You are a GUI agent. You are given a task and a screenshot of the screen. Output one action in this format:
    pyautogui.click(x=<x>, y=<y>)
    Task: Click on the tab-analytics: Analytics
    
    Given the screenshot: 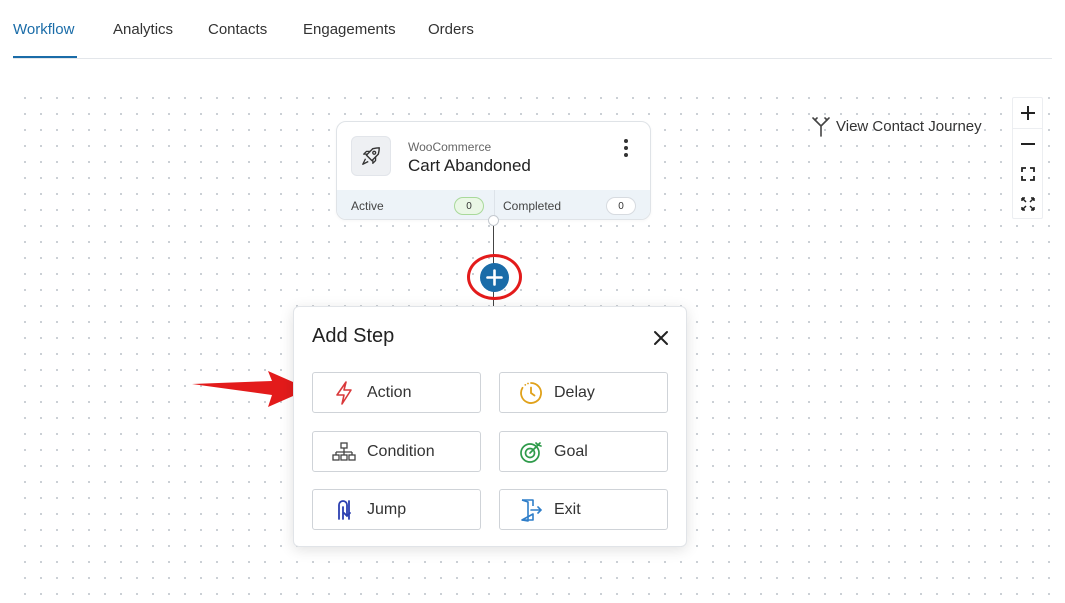 What is the action you would take?
    pyautogui.click(x=143, y=29)
    